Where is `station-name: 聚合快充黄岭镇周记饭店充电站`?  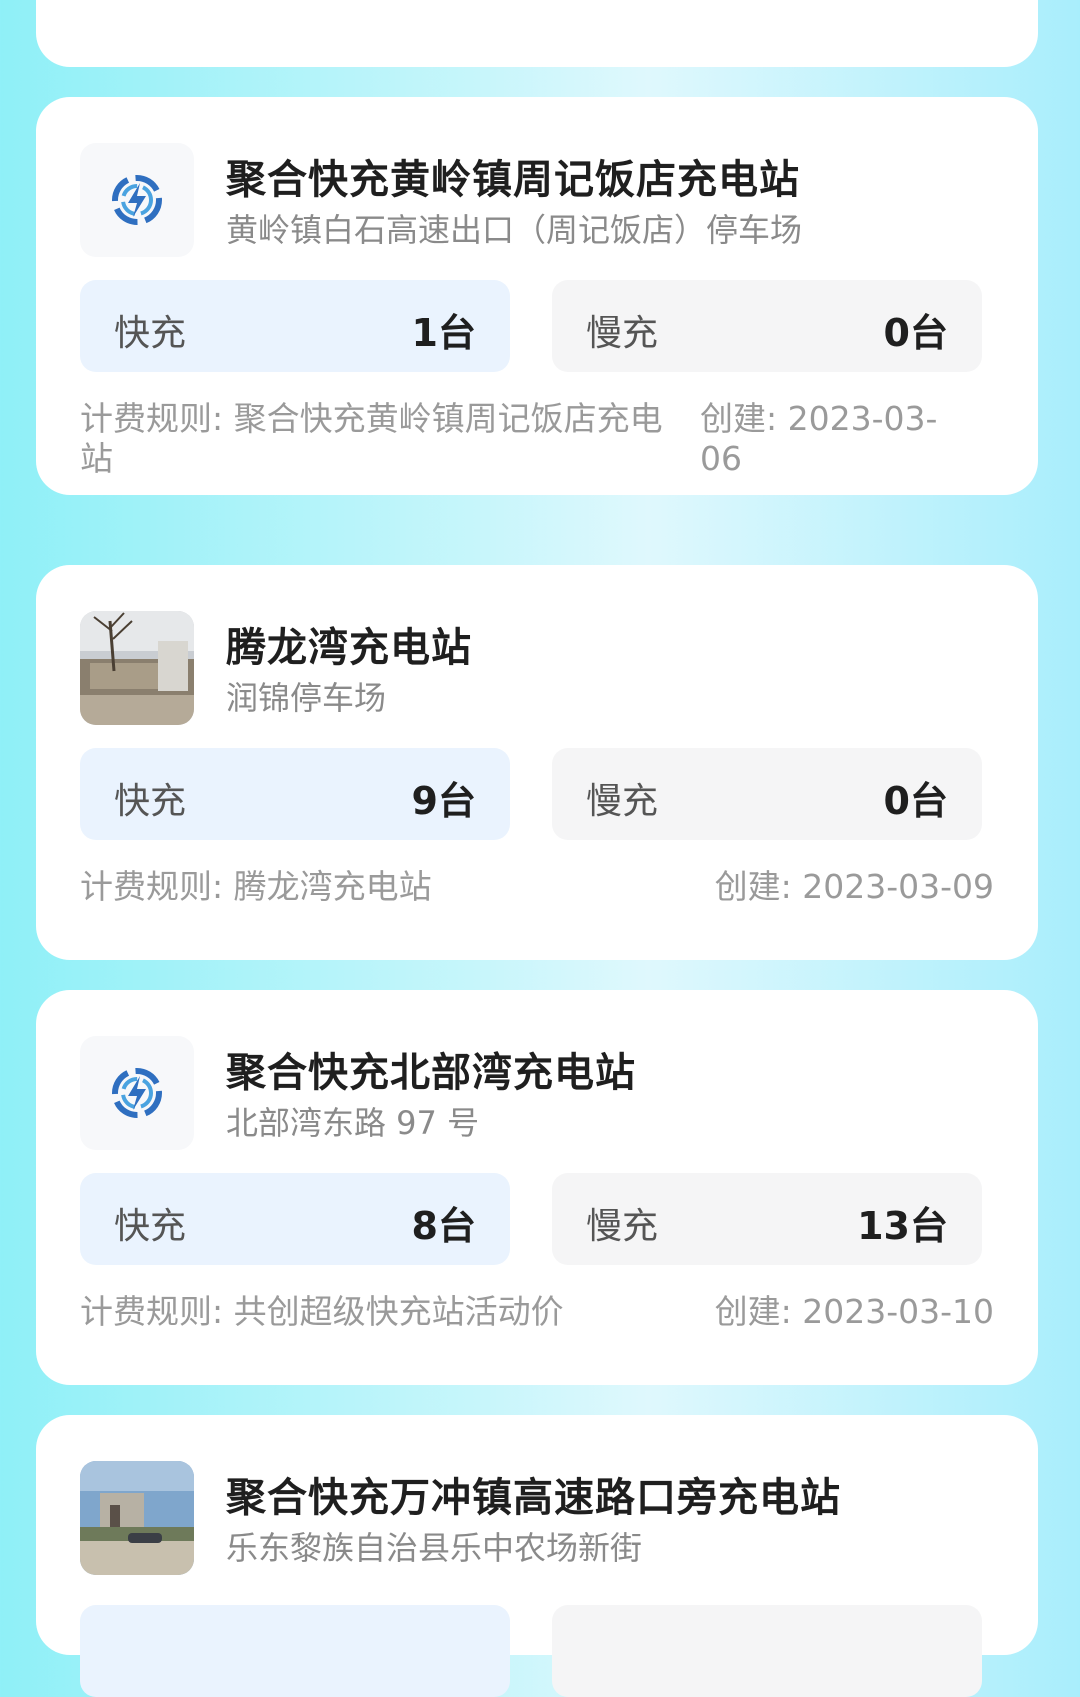 station-name: 聚合快充黄岭镇周记饭店充电站 is located at coordinates (513, 180).